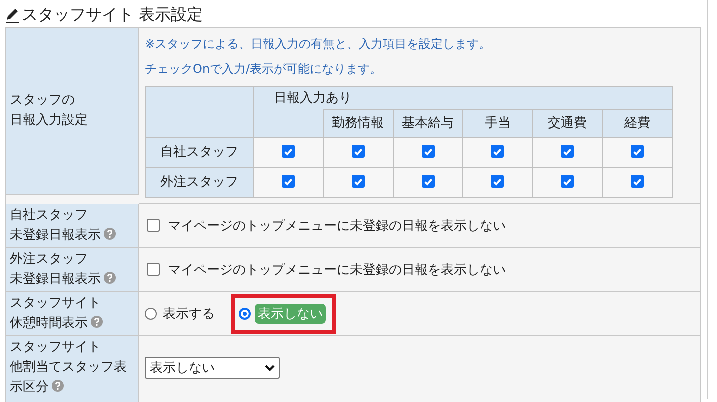  Describe the element at coordinates (189, 314) in the screenshot. I see `option-label: 表示する` at that location.